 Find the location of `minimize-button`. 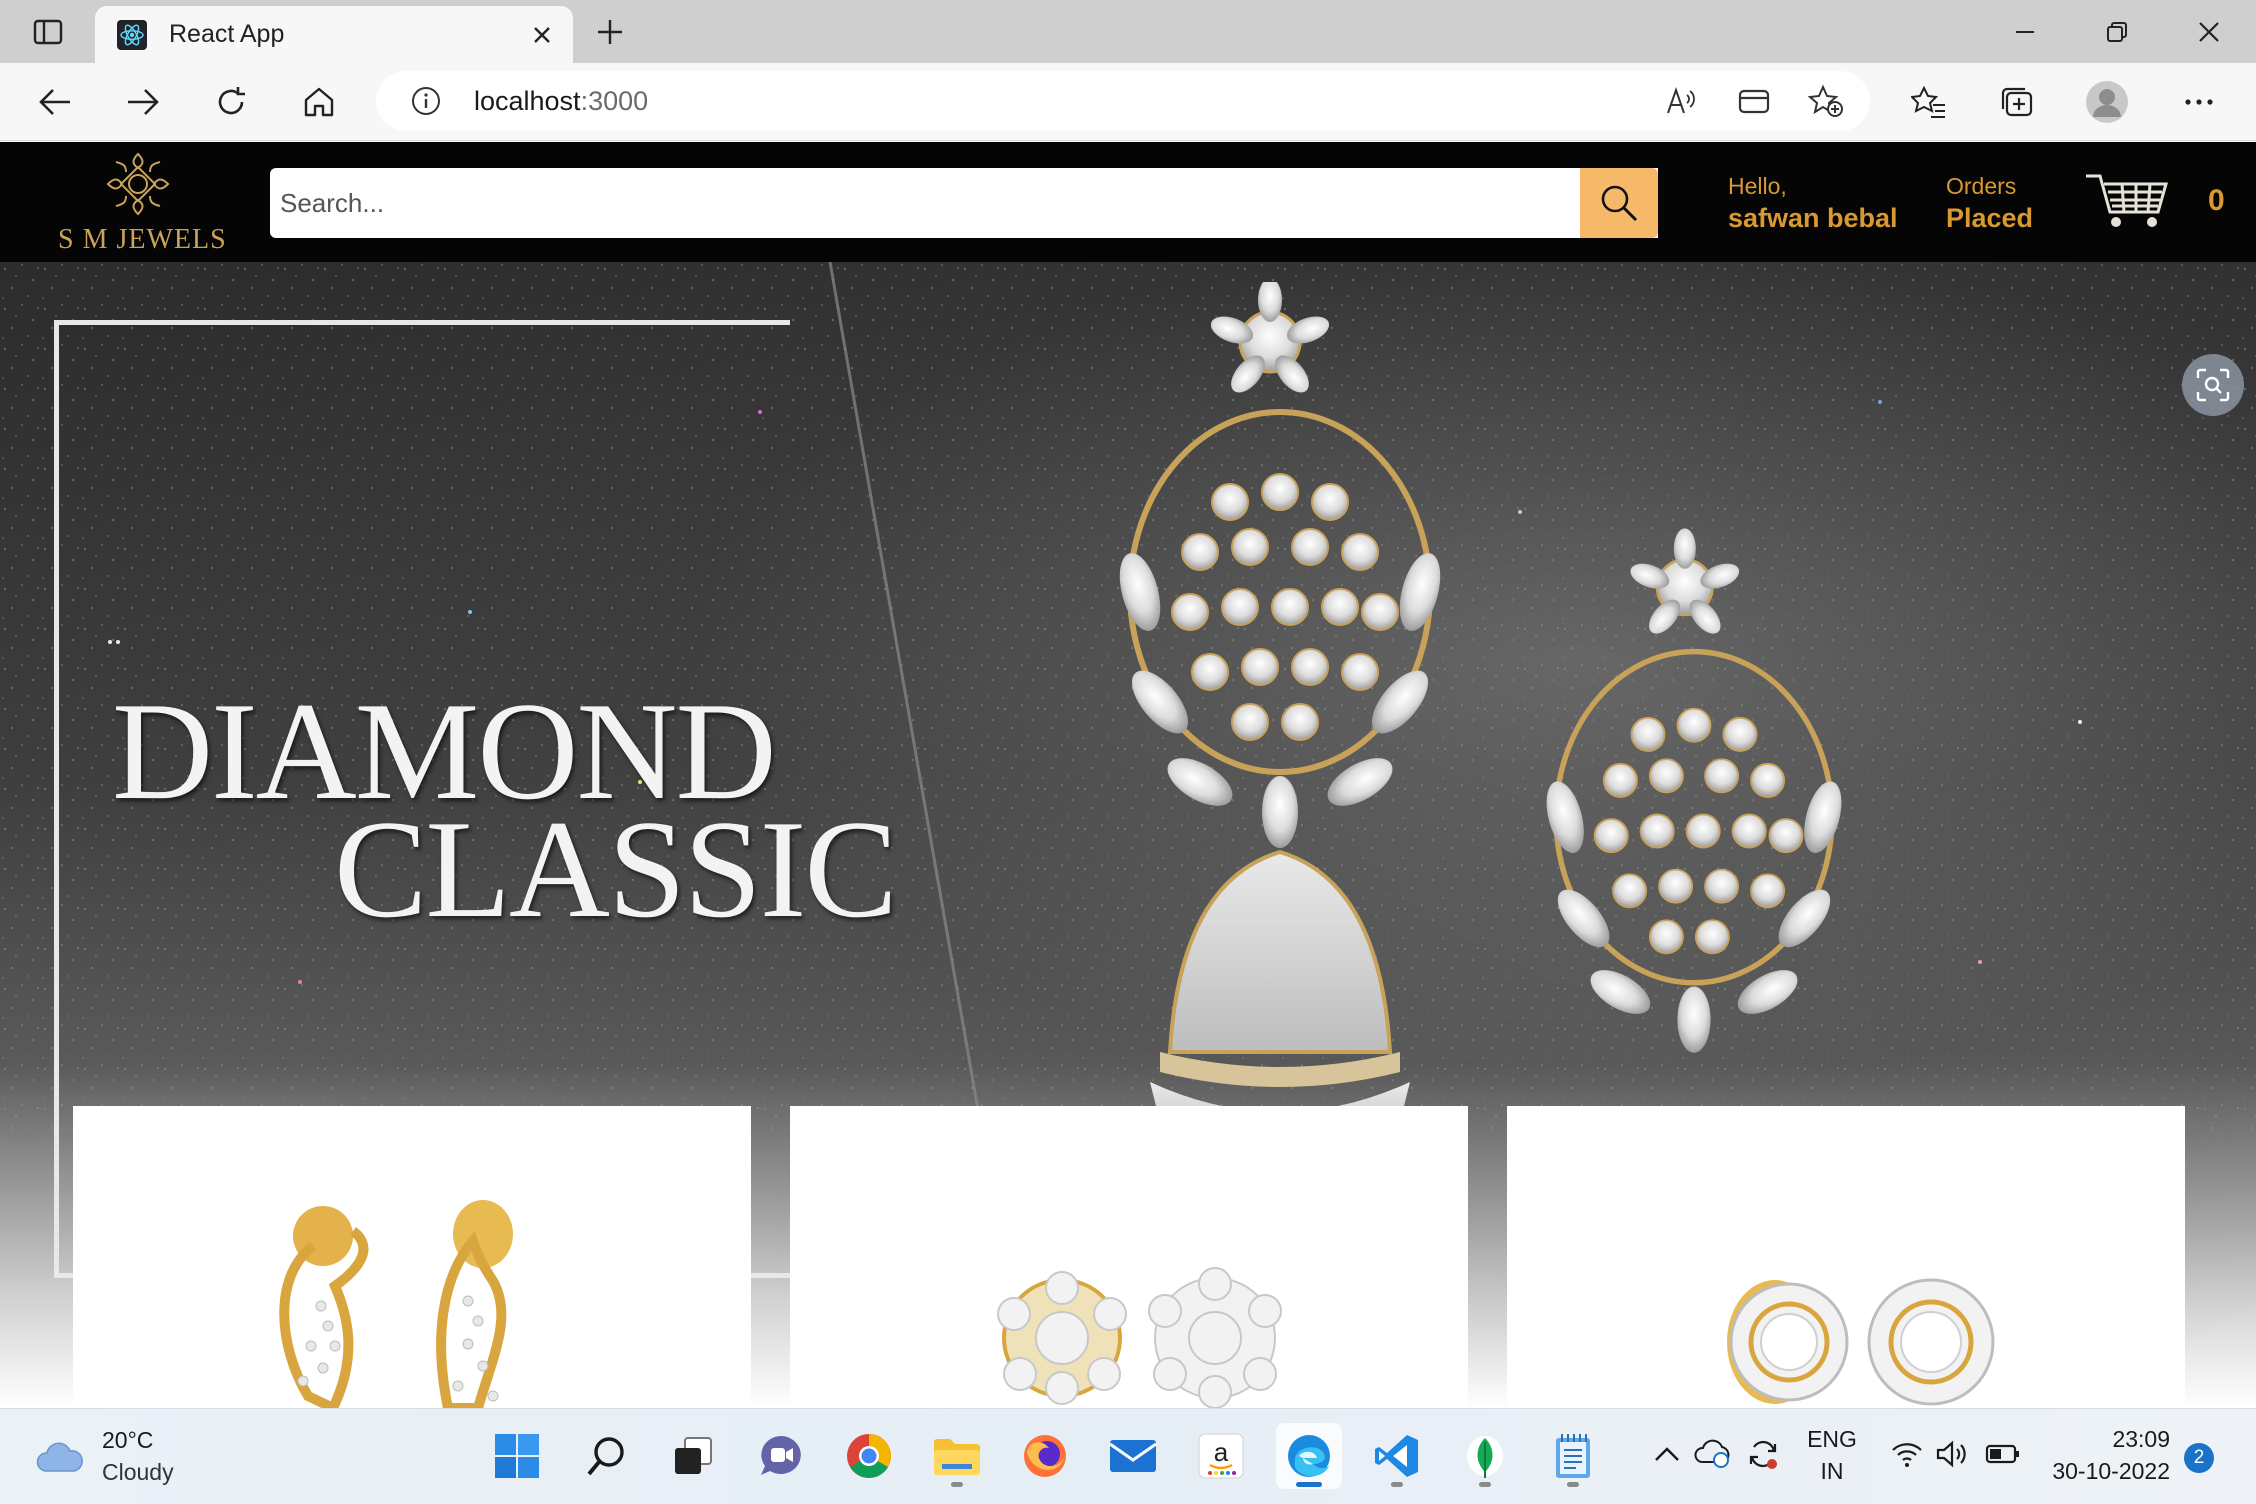

minimize-button is located at coordinates (2025, 32).